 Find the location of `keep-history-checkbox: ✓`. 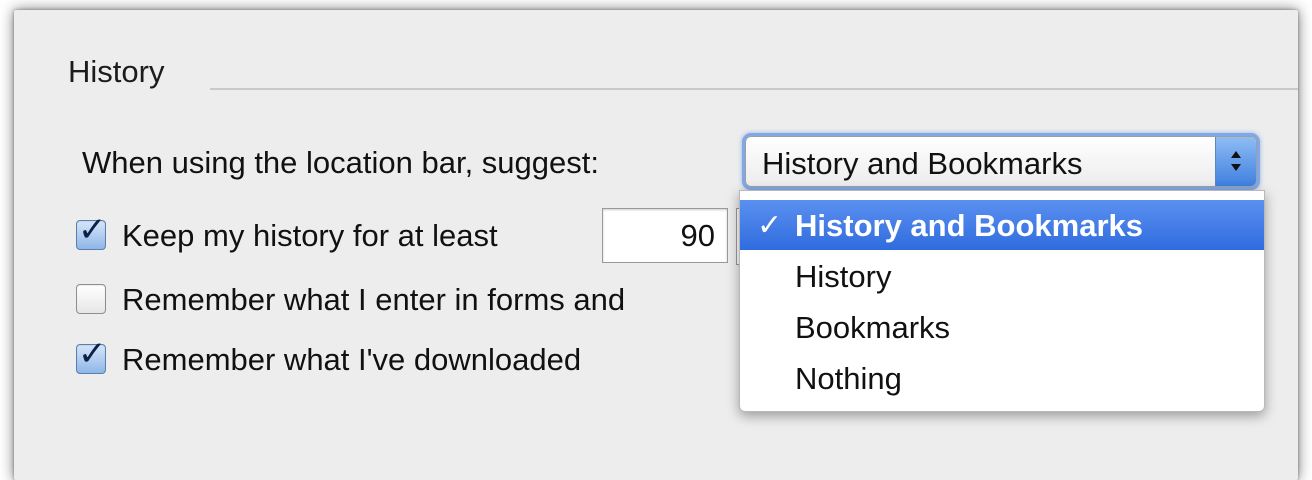

keep-history-checkbox: ✓ is located at coordinates (91, 231).